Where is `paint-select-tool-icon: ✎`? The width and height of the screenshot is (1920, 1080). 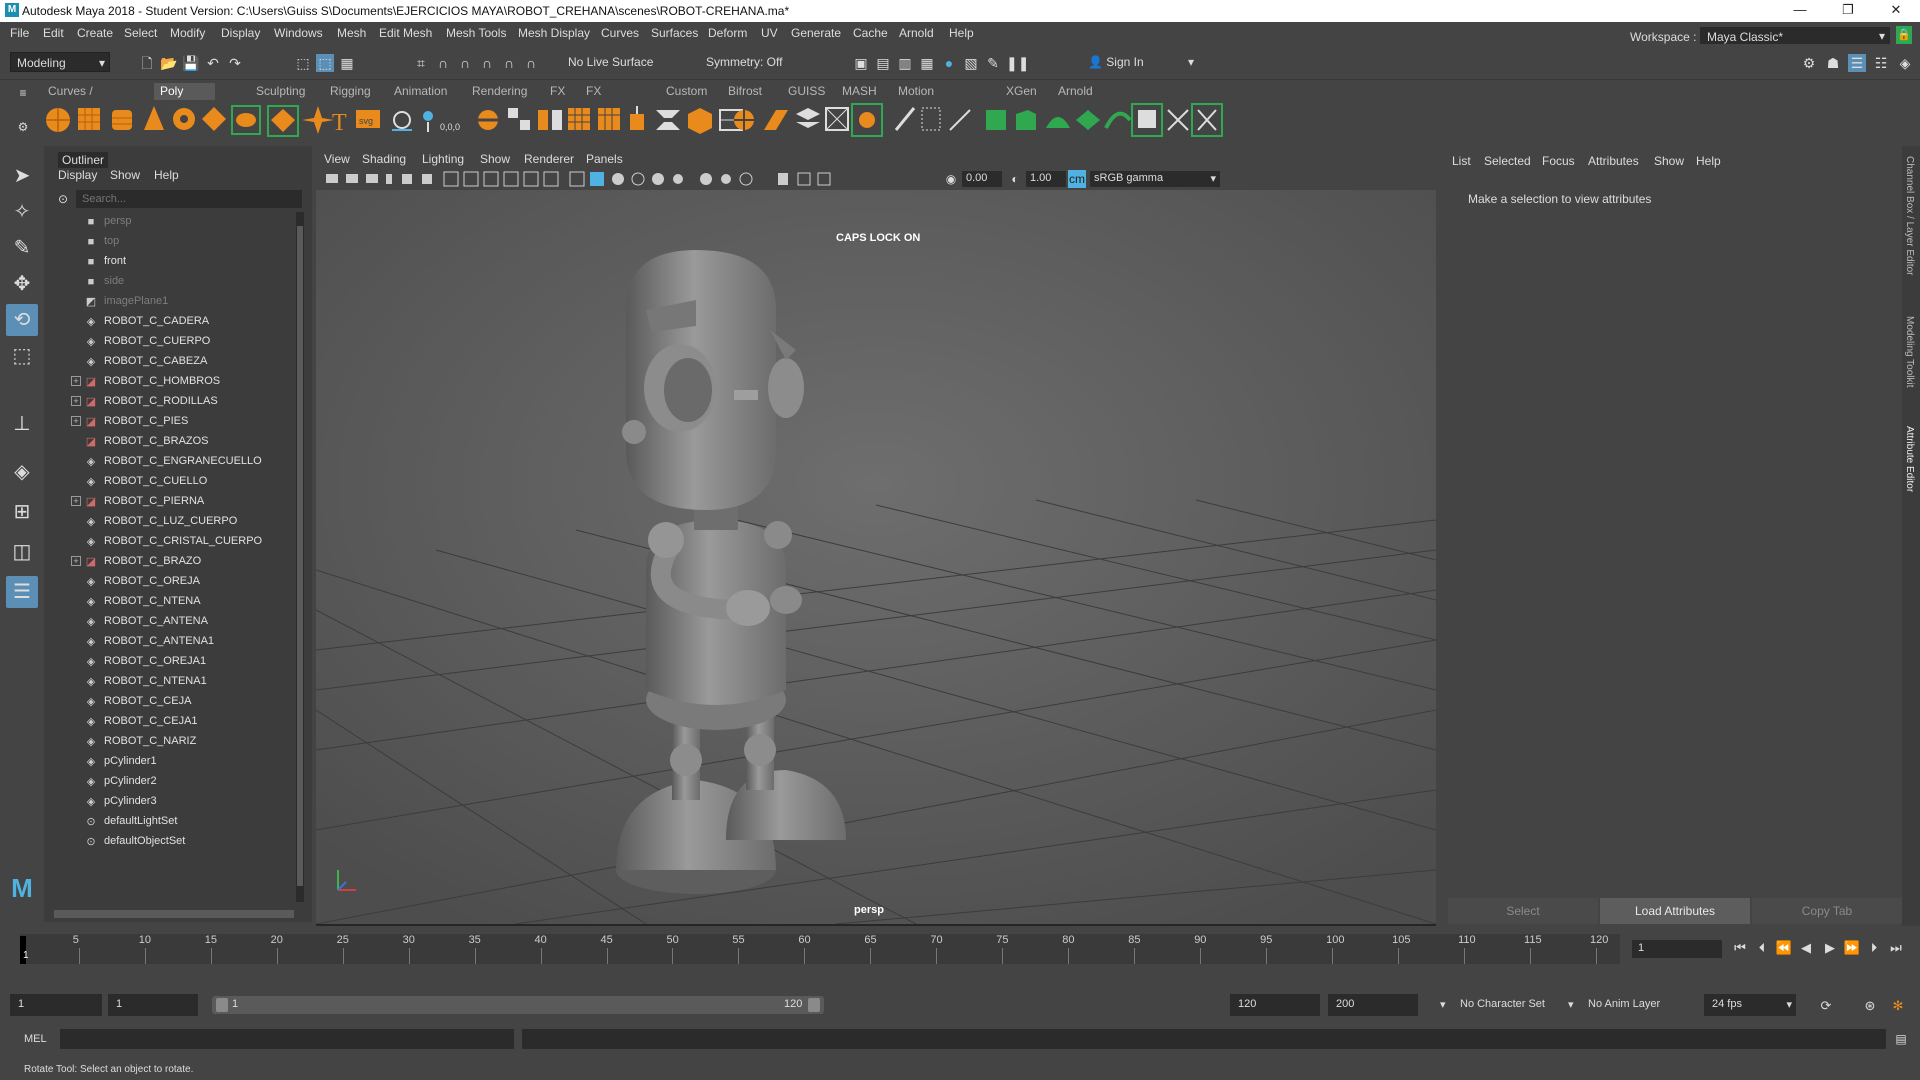
paint-select-tool-icon: ✎ is located at coordinates (22, 248).